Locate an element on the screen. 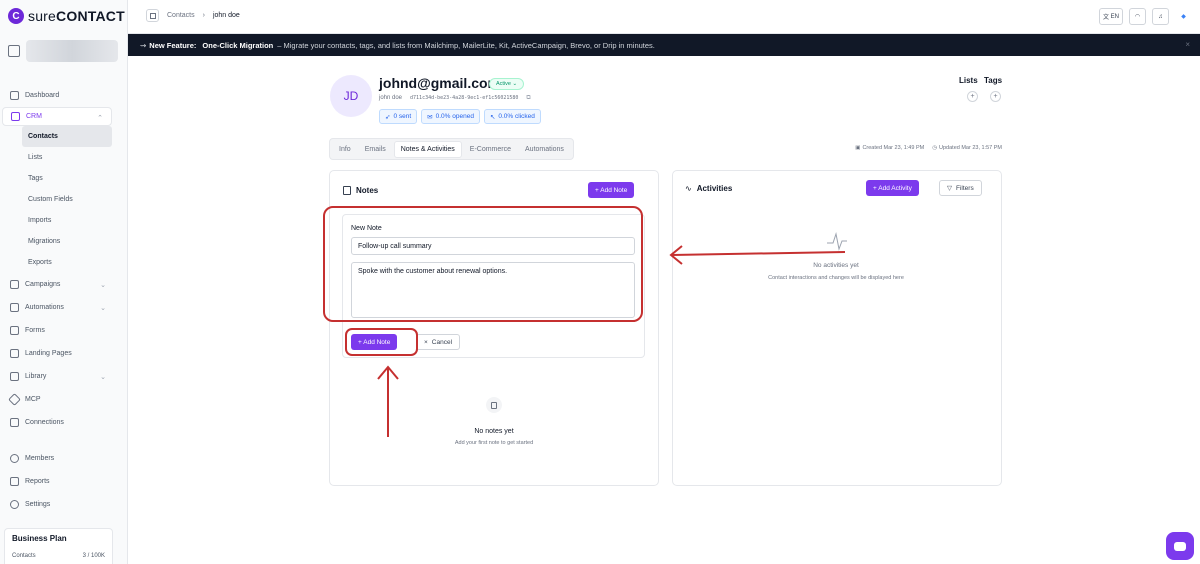 The width and height of the screenshot is (1200, 564). annotation-arrows is located at coordinates (611, 341).